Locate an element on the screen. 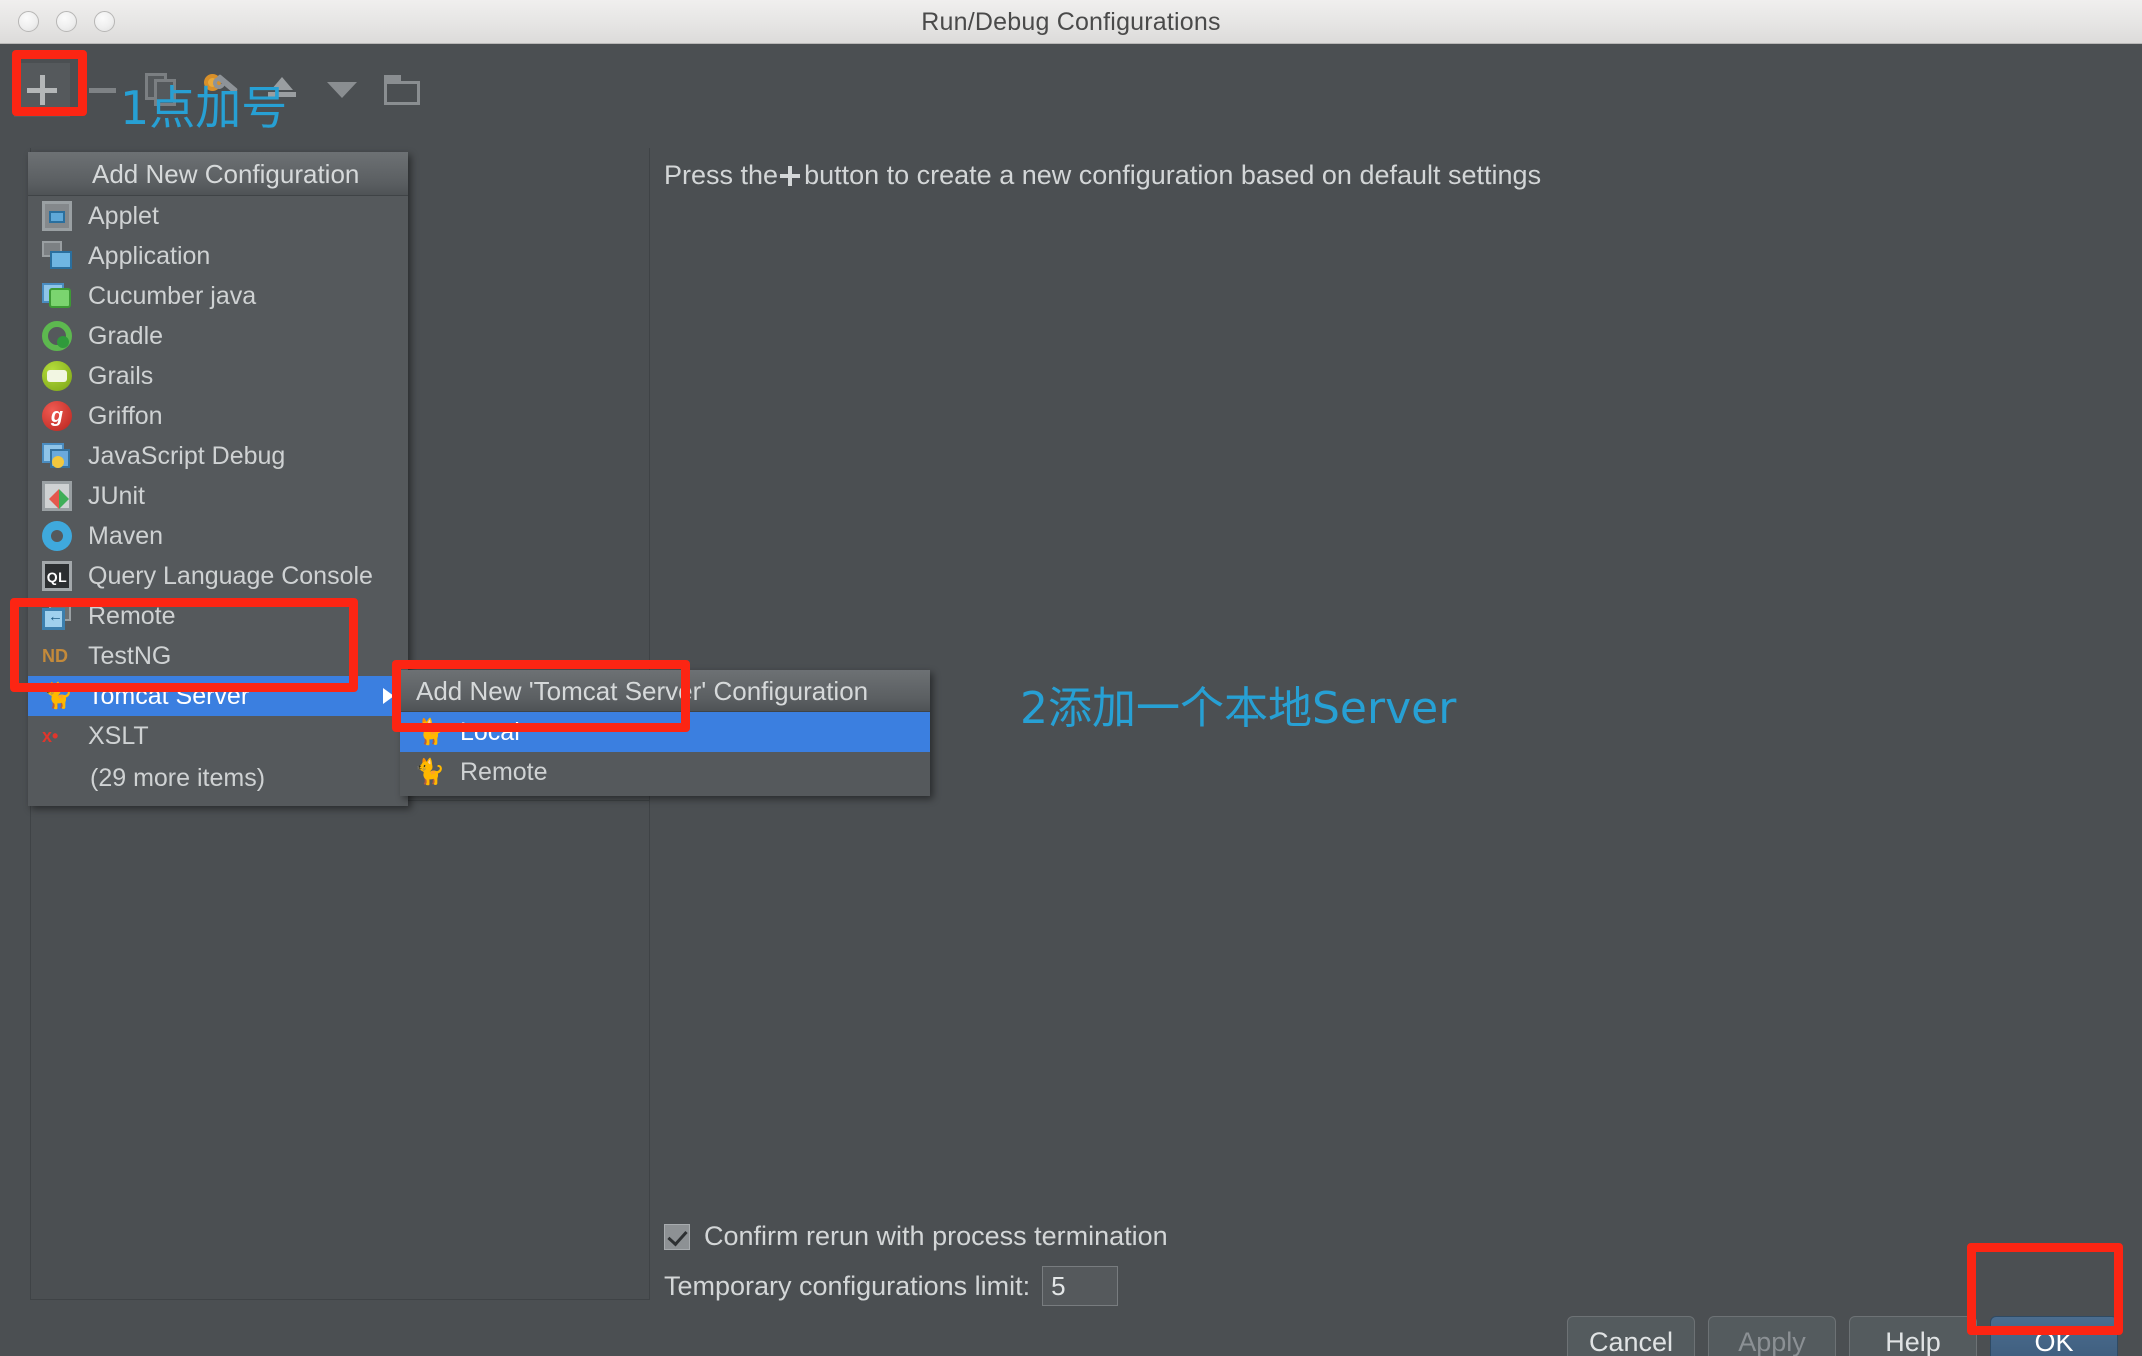  remove-configuration-button is located at coordinates (102, 90).